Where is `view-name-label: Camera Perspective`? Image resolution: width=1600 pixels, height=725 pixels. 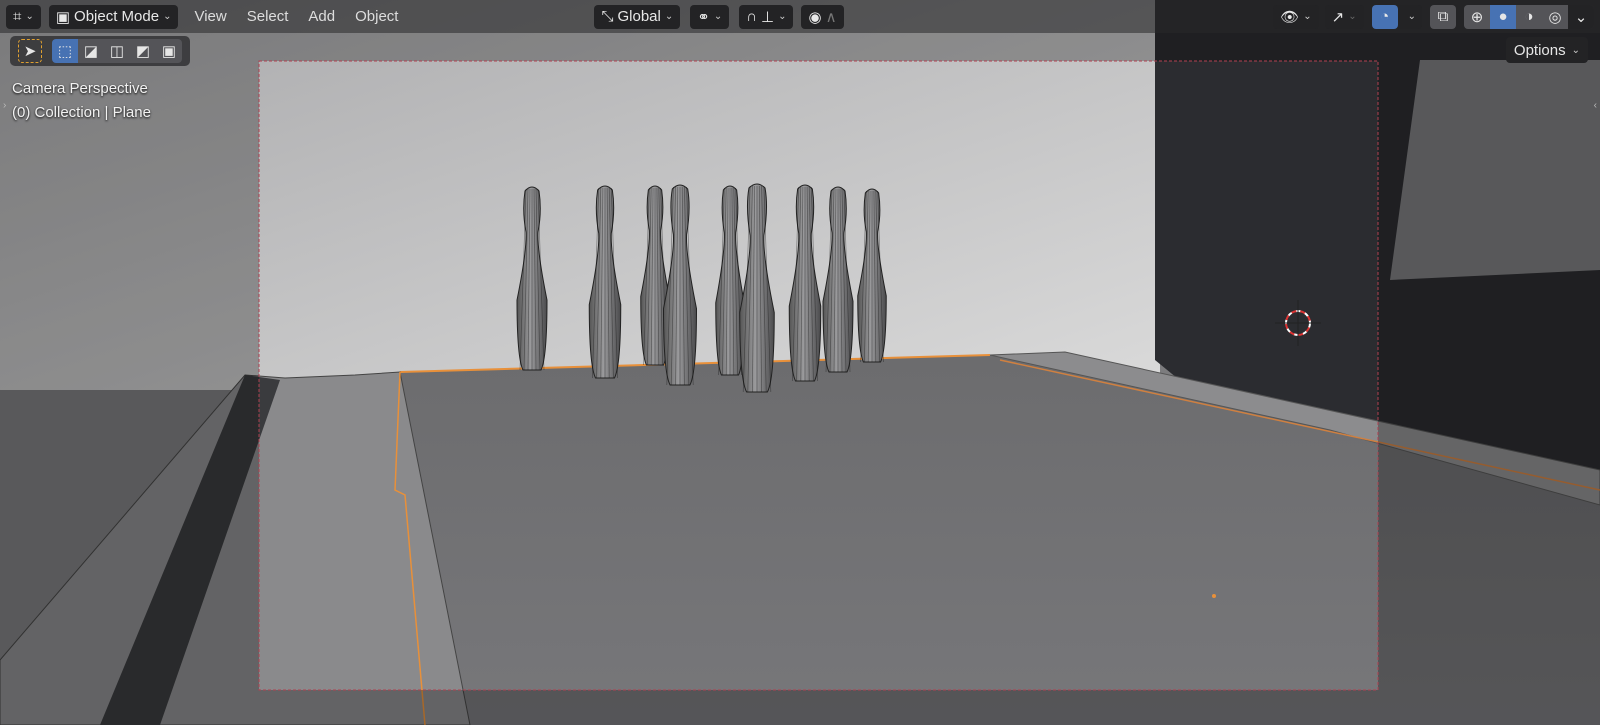 view-name-label: Camera Perspective is located at coordinates (80, 88).